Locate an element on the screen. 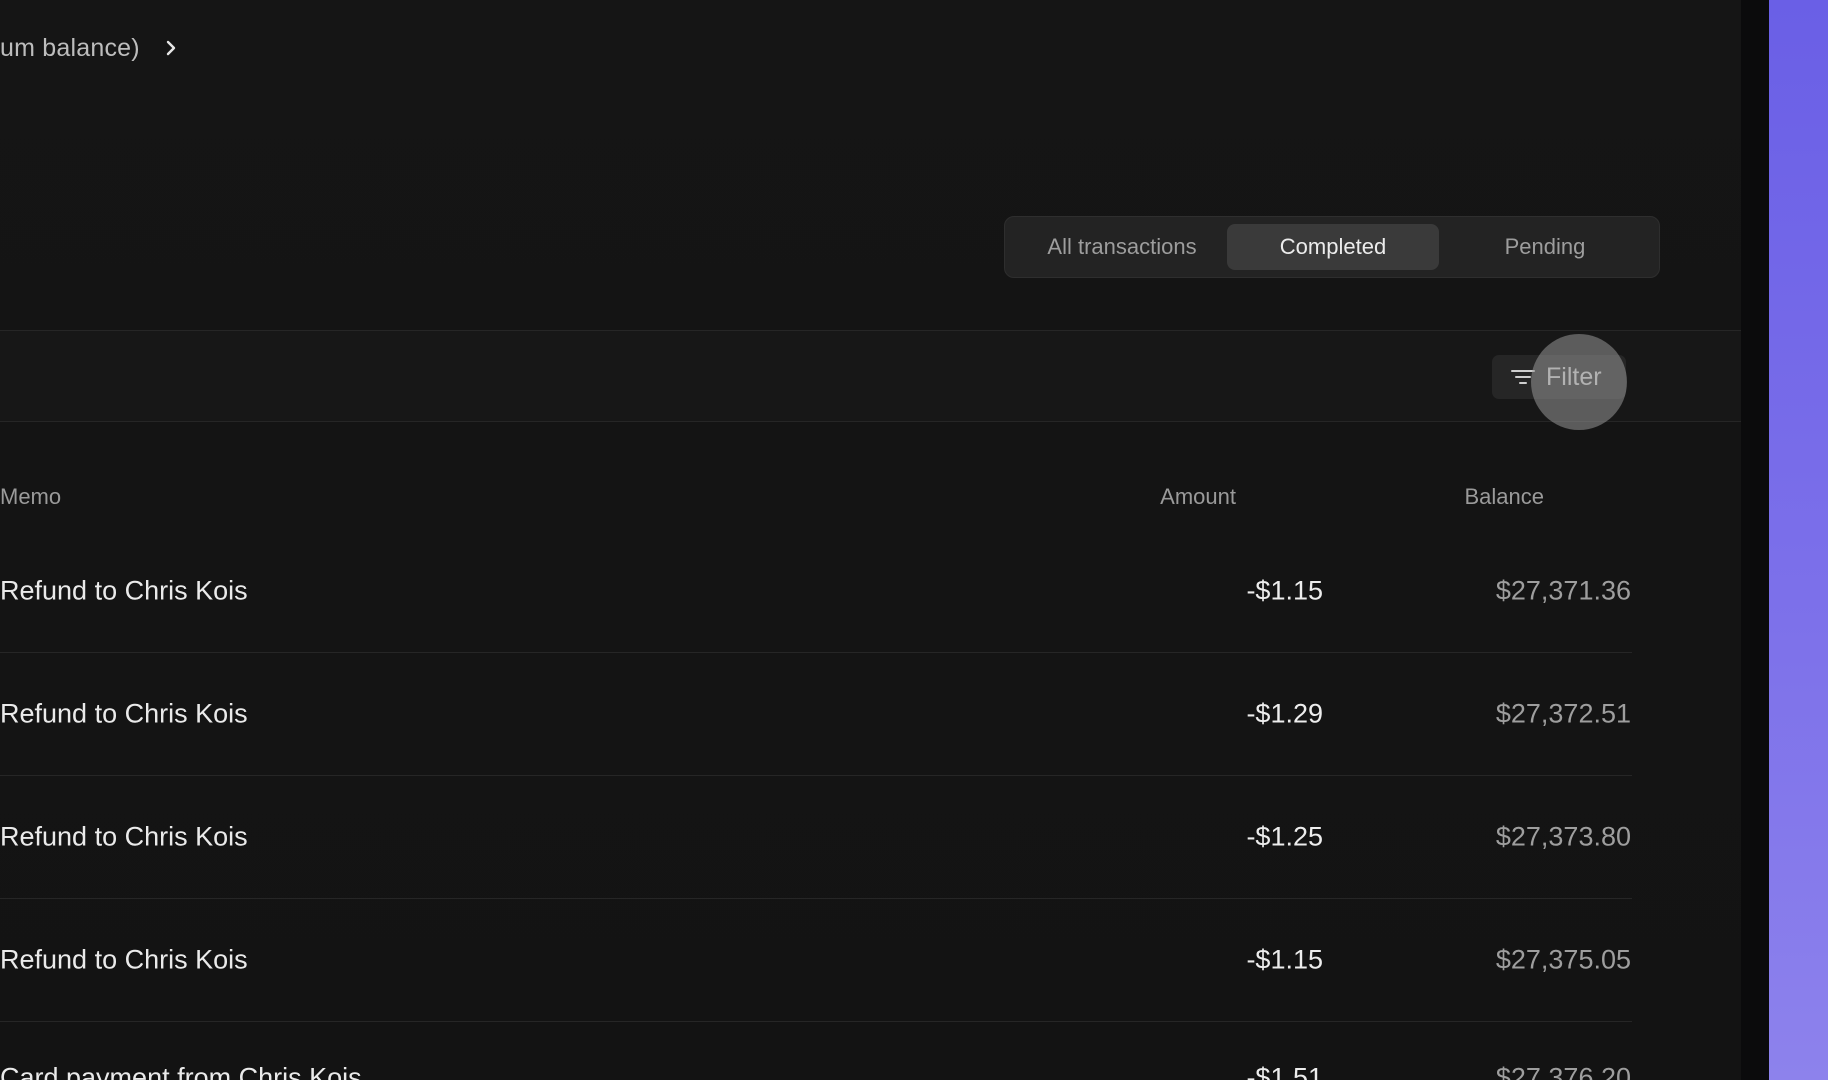  row-memo: Card payment from Chris Kois is located at coordinates (181, 1071).